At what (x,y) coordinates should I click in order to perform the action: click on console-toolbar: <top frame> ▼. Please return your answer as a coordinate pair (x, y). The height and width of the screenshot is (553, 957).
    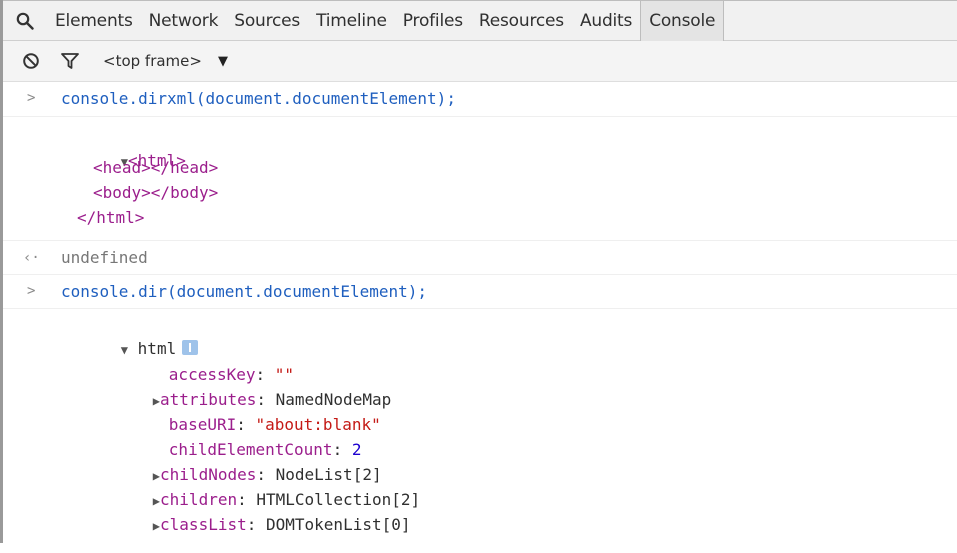
    Looking at the image, I should click on (480, 61).